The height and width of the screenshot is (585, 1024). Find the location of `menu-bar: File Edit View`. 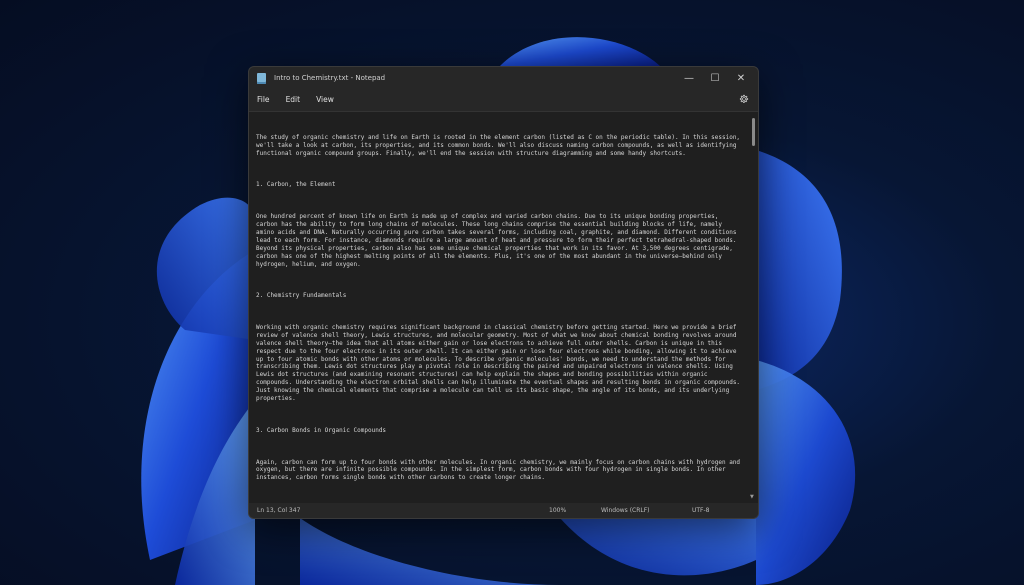

menu-bar: File Edit View is located at coordinates (503, 99).